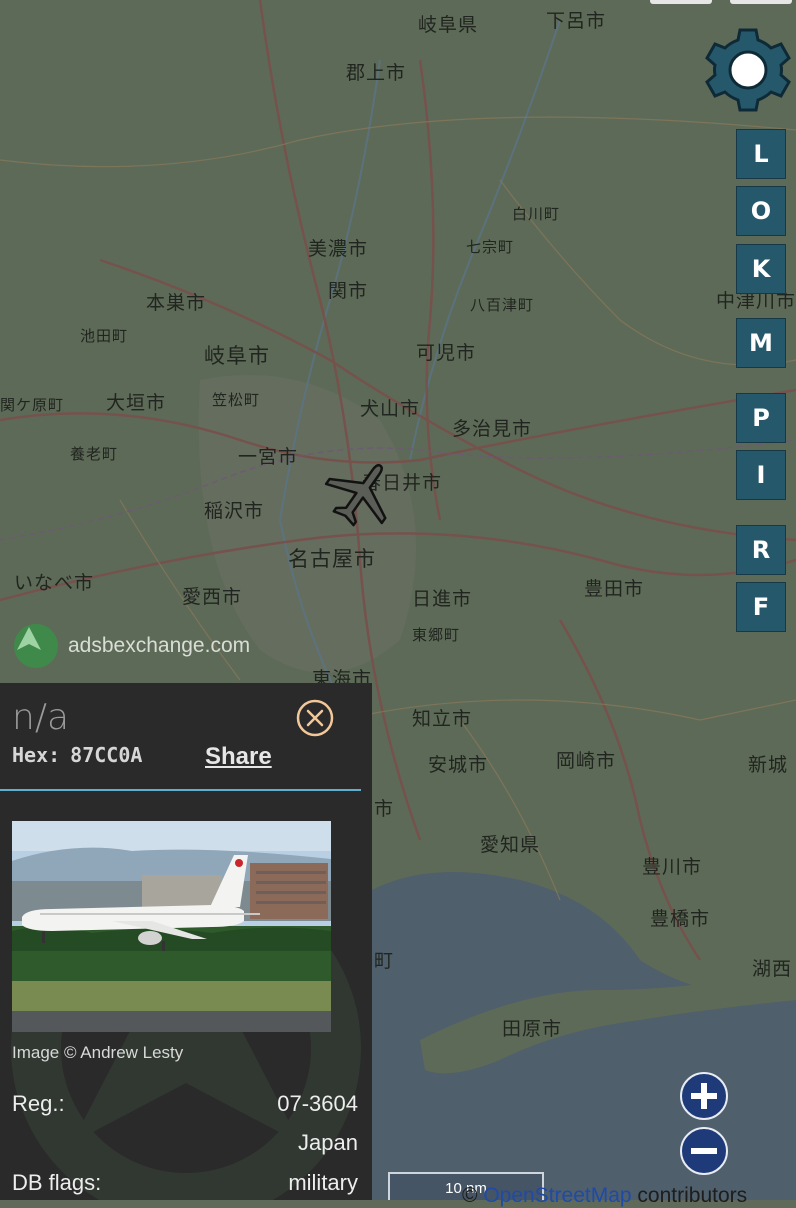  I want to click on map-label: 岐阜県, so click(448, 25).